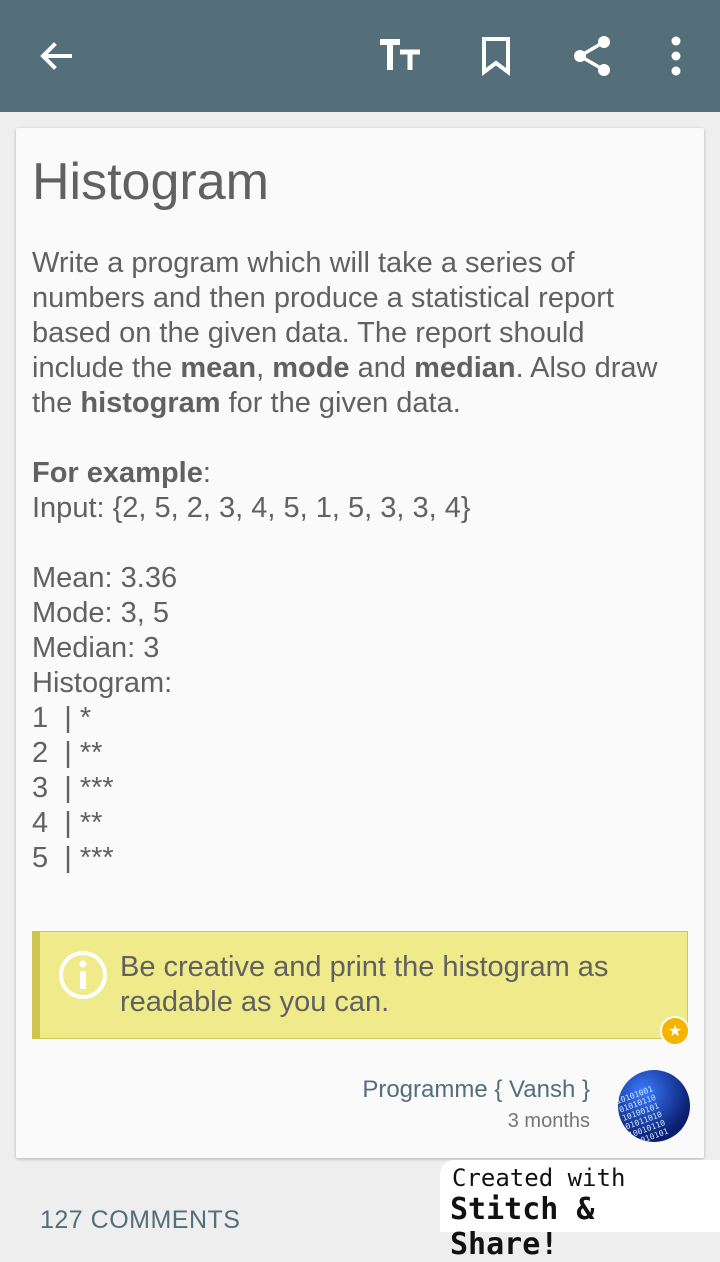  I want to click on back-button, so click(56, 56).